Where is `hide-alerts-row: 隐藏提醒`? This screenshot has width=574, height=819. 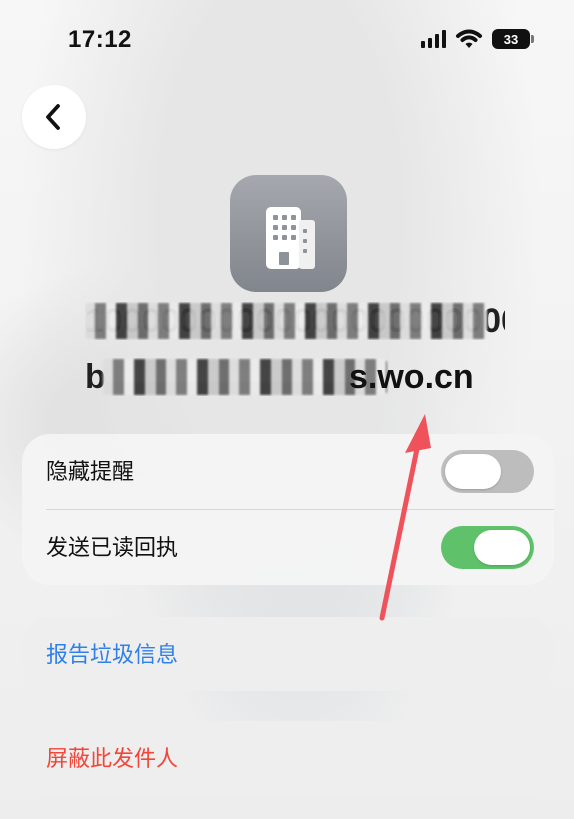
hide-alerts-row: 隐藏提醒 is located at coordinates (288, 472).